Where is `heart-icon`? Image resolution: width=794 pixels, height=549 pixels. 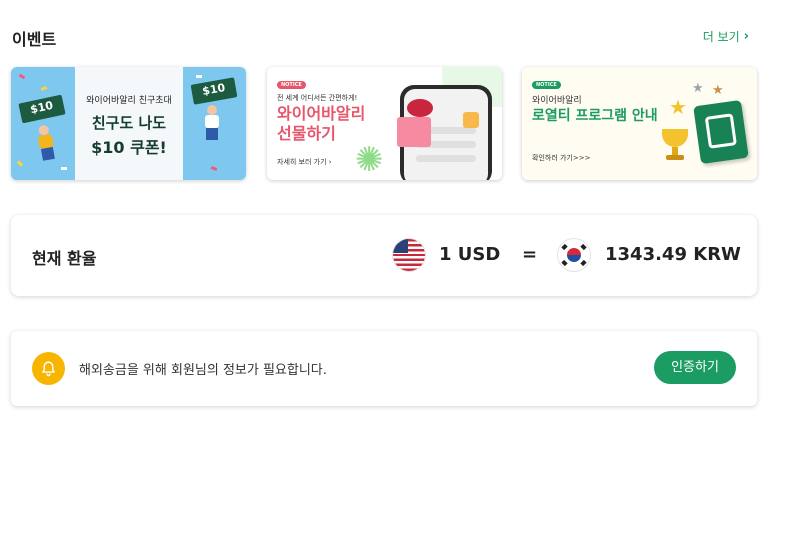
heart-icon is located at coordinates (420, 108).